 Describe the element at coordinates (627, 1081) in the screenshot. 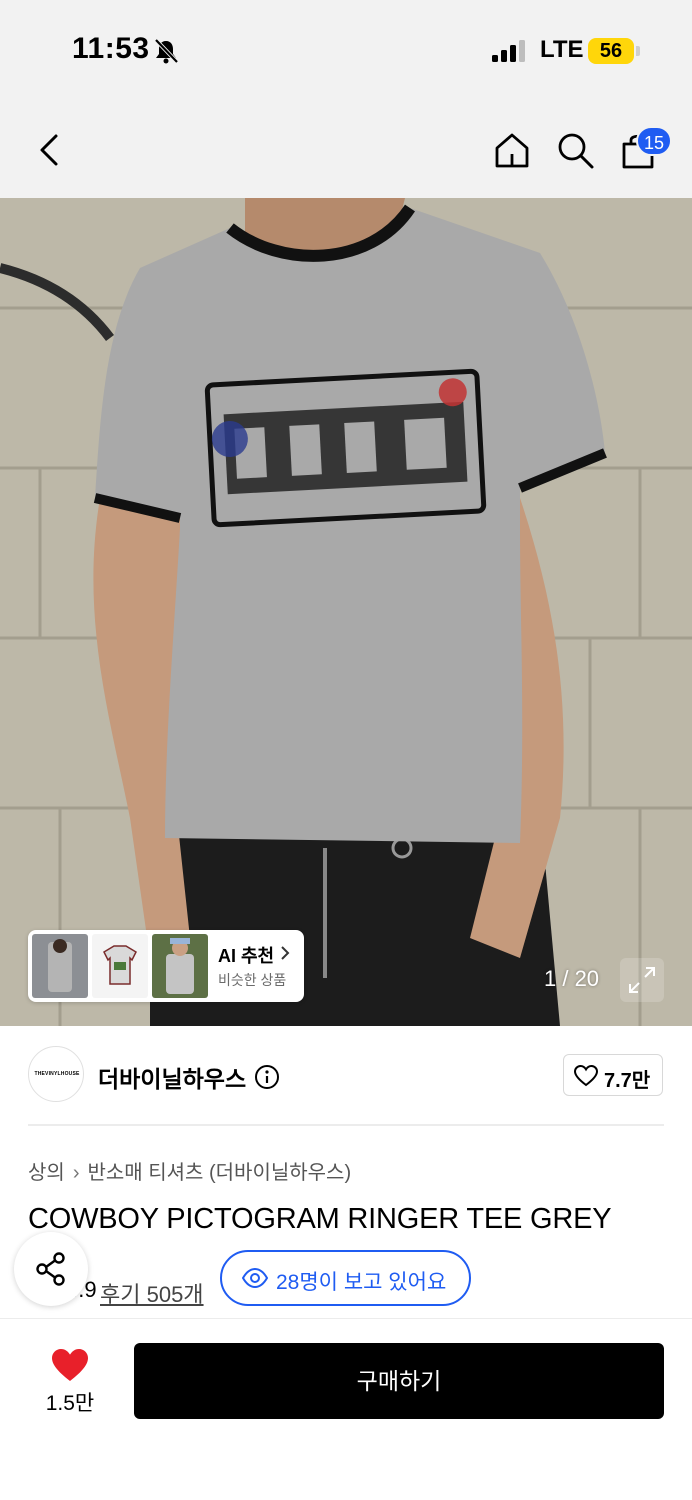

I see `brand-like-count: 7.7만` at that location.